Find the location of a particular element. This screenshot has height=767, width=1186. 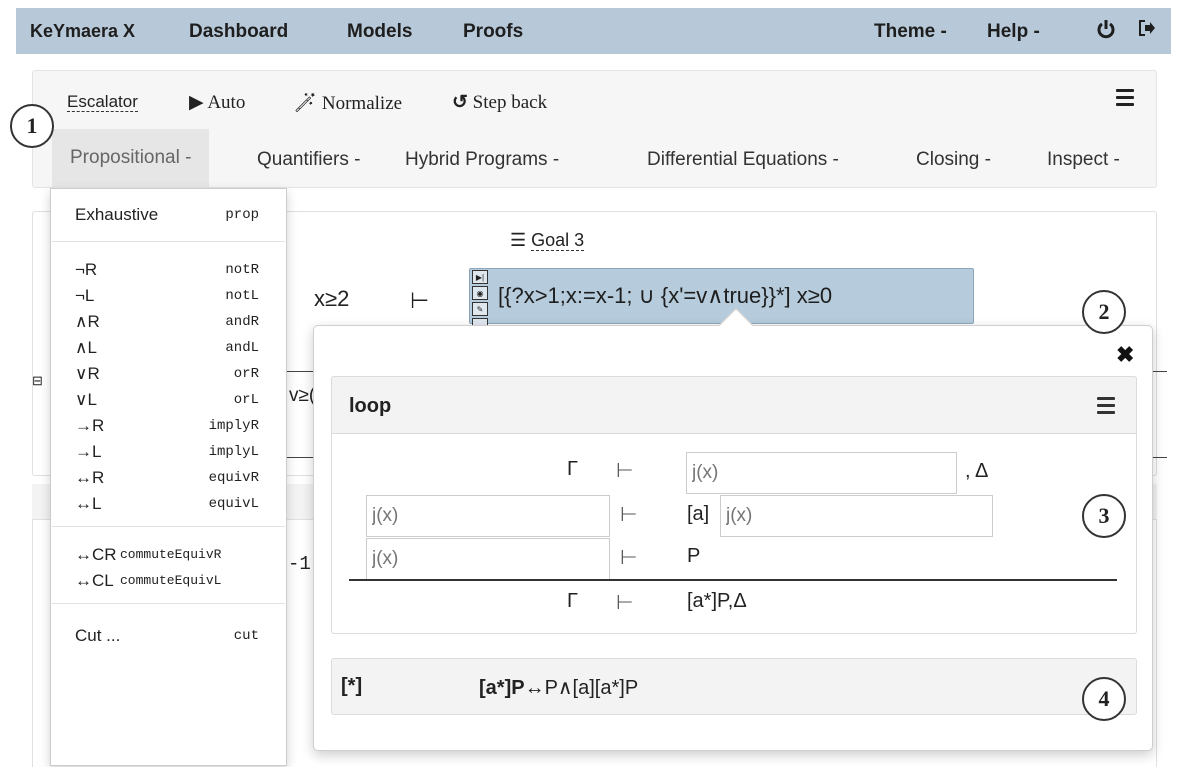

nav-proofs: Proofs is located at coordinates (493, 32).